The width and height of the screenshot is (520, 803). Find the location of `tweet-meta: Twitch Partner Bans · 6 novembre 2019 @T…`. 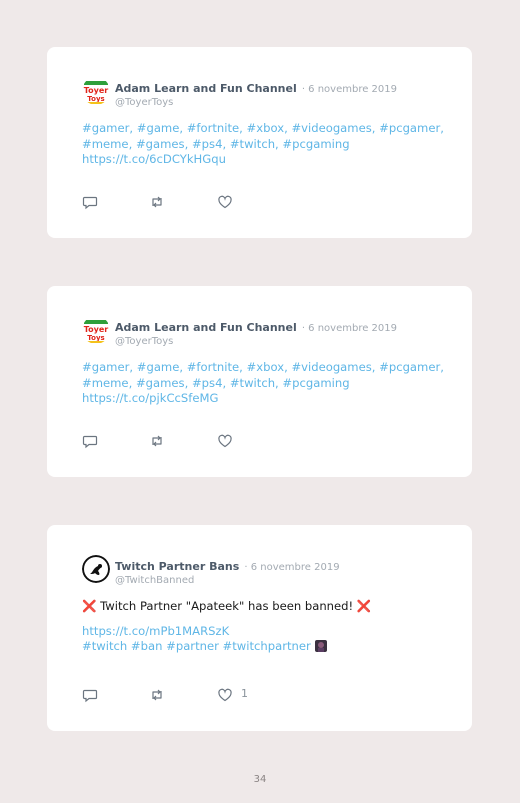

tweet-meta: Twitch Partner Bans · 6 novembre 2019 @T… is located at coordinates (227, 570).